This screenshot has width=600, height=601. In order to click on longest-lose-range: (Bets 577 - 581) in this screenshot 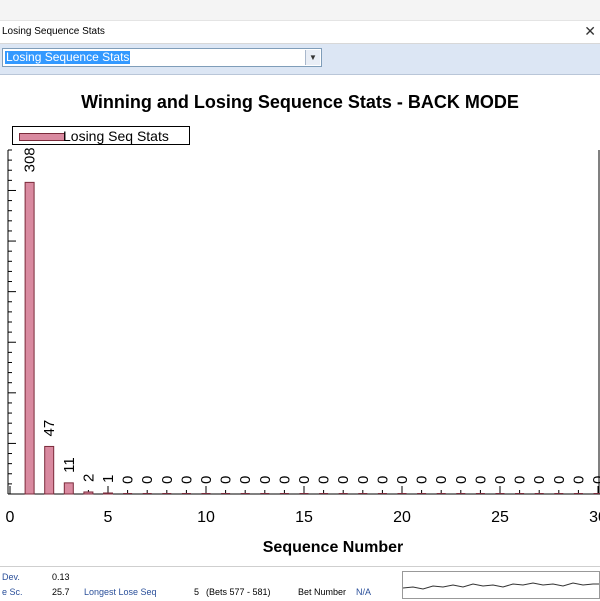, I will do `click(238, 592)`.